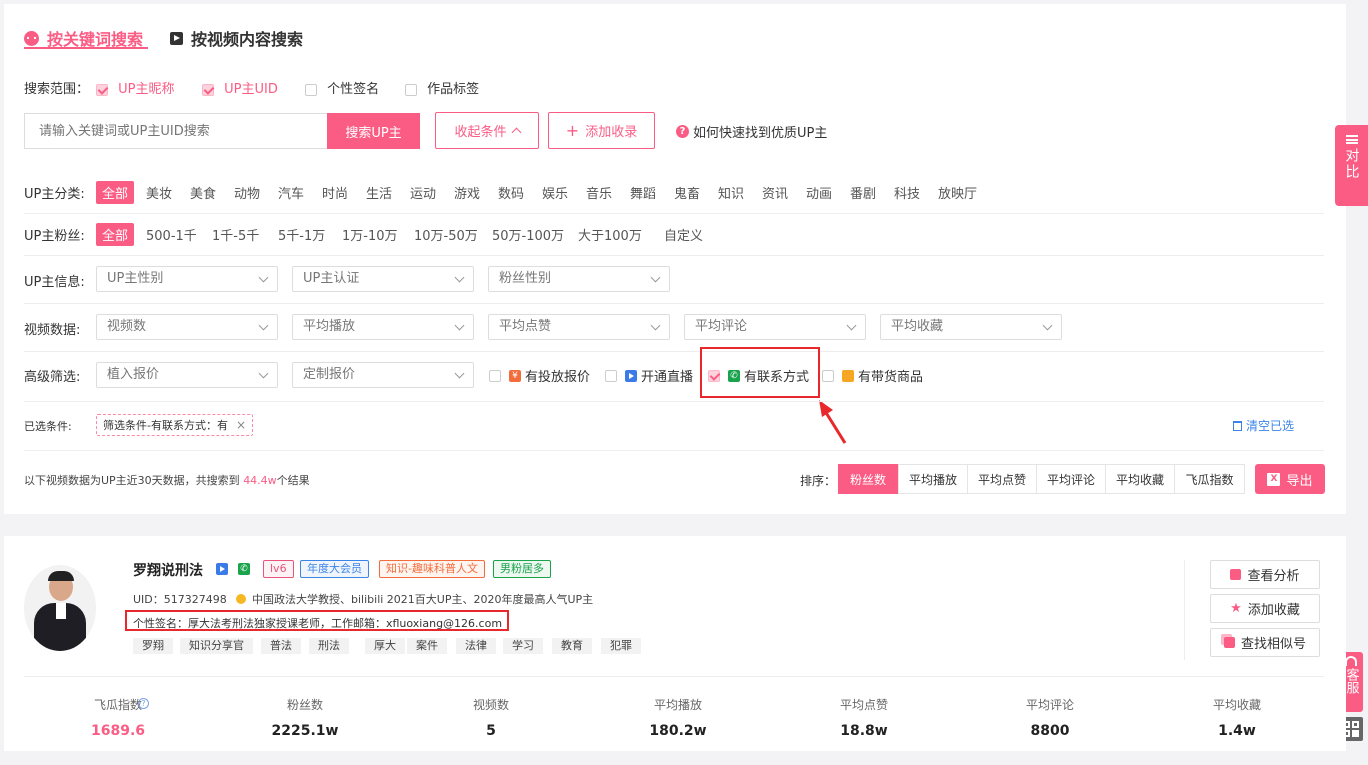  I want to click on fans-item-8: 自定义, so click(683, 234).